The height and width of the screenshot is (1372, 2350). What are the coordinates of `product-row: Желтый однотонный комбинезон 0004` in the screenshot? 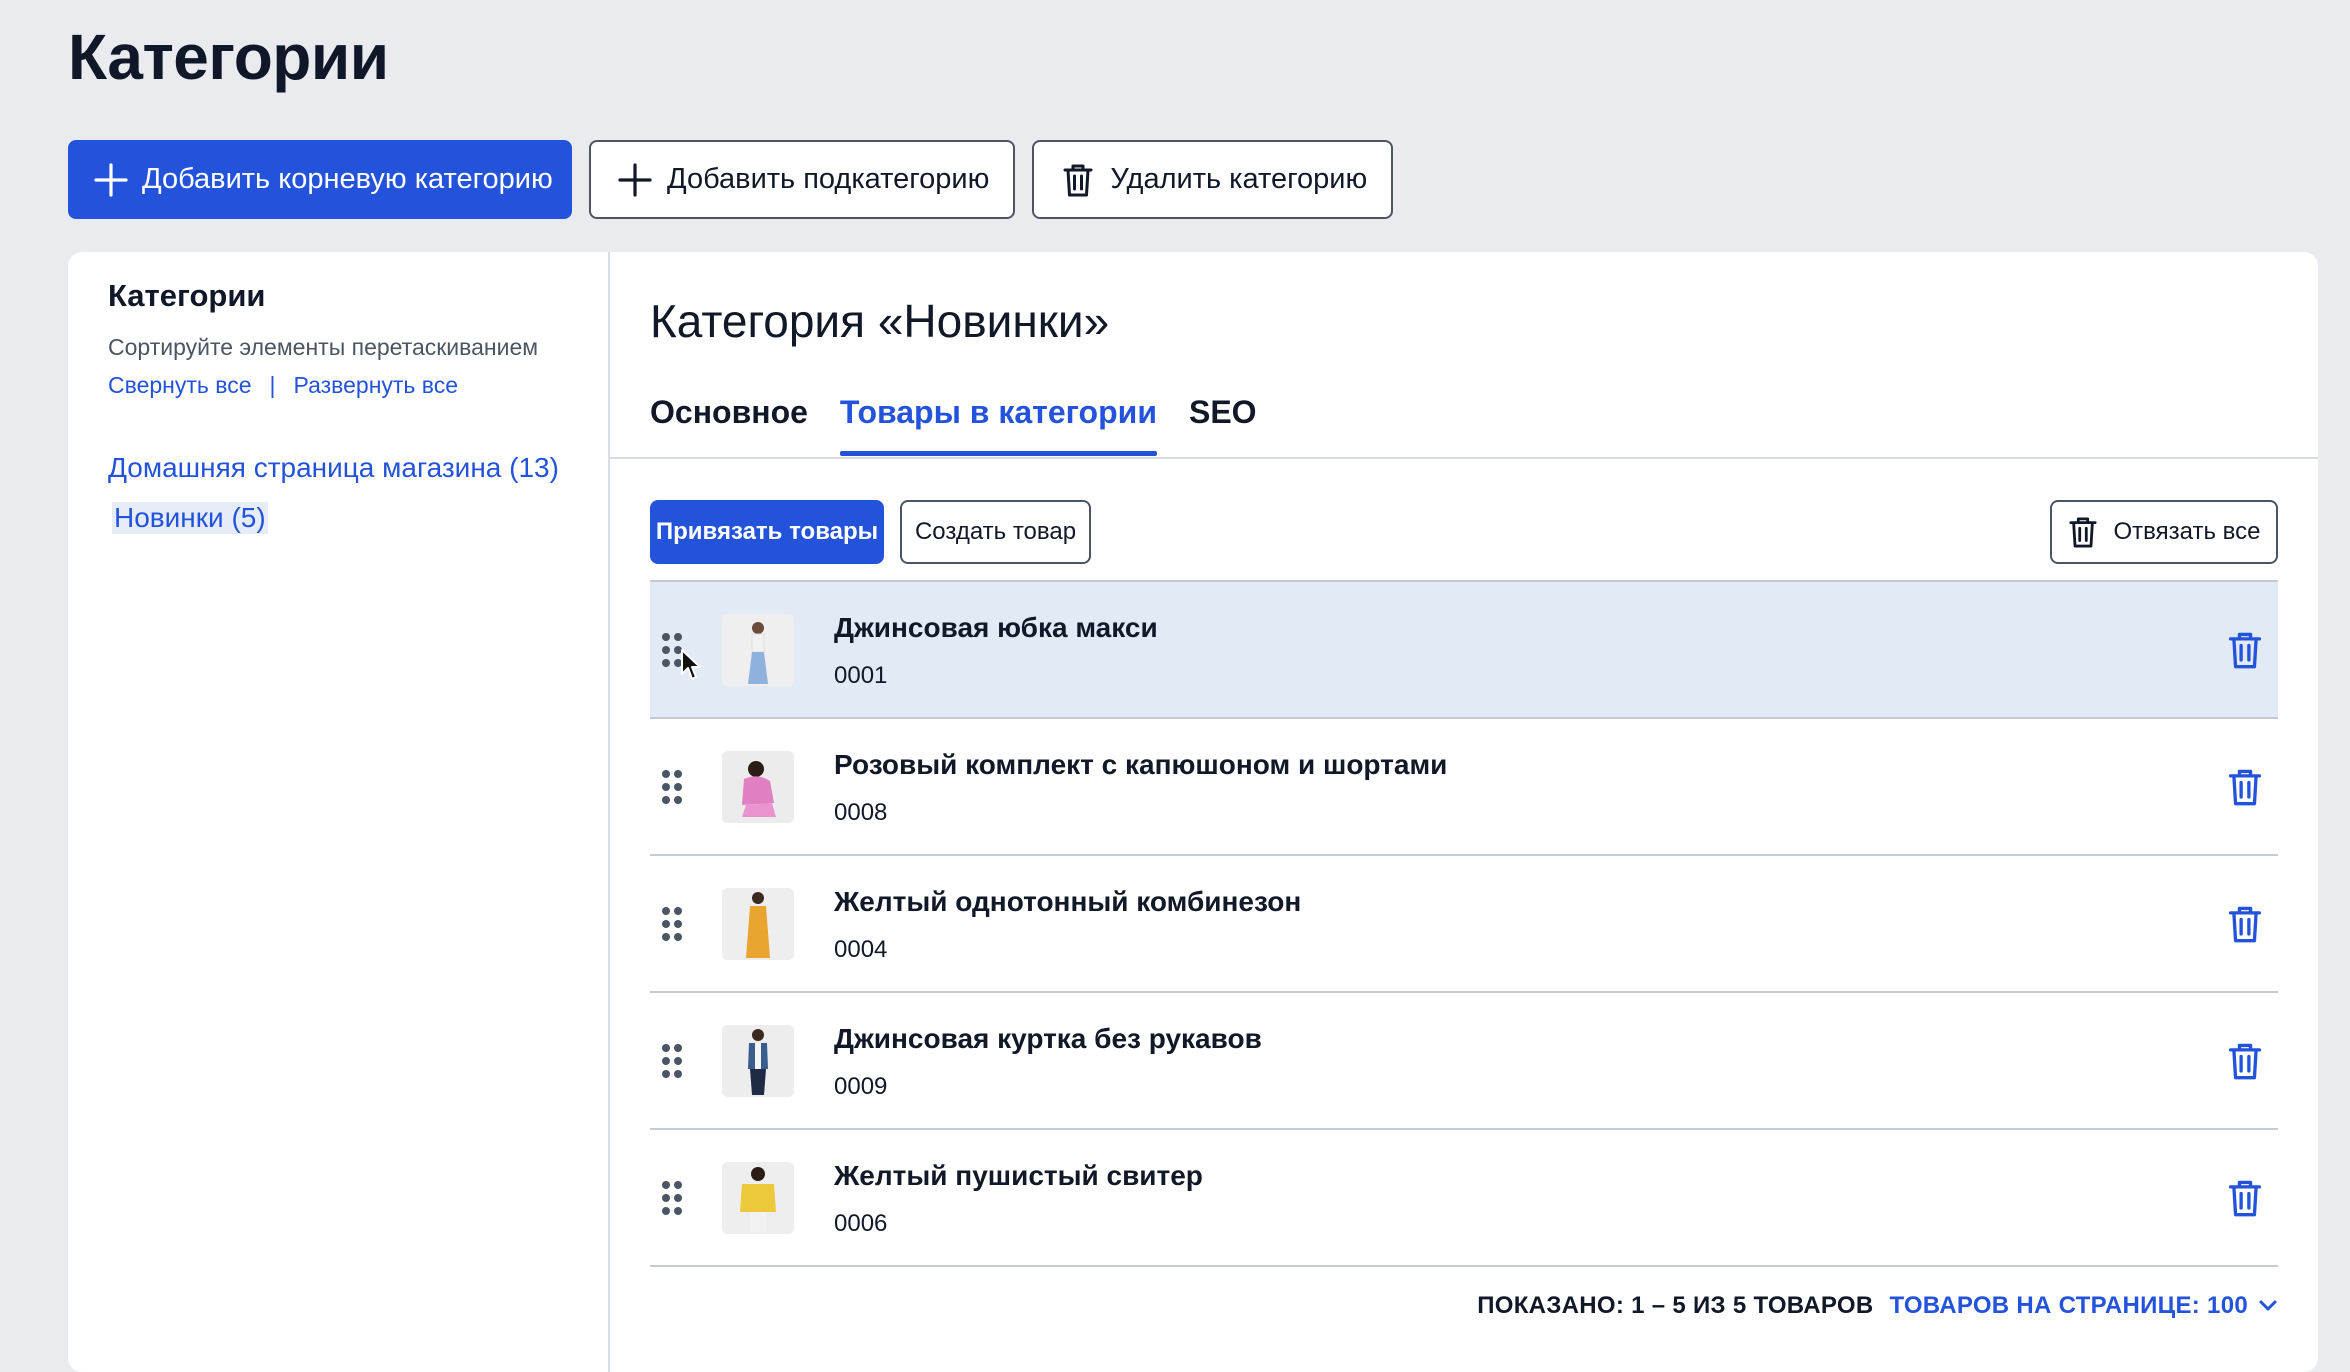 It's located at (1464, 922).